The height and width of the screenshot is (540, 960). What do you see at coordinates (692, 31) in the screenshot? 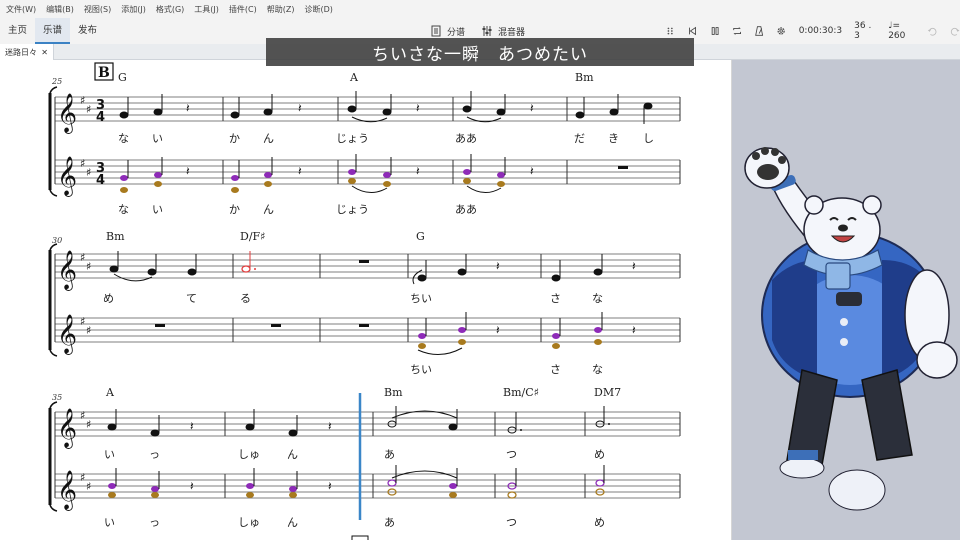
I see `rewind-icon` at bounding box center [692, 31].